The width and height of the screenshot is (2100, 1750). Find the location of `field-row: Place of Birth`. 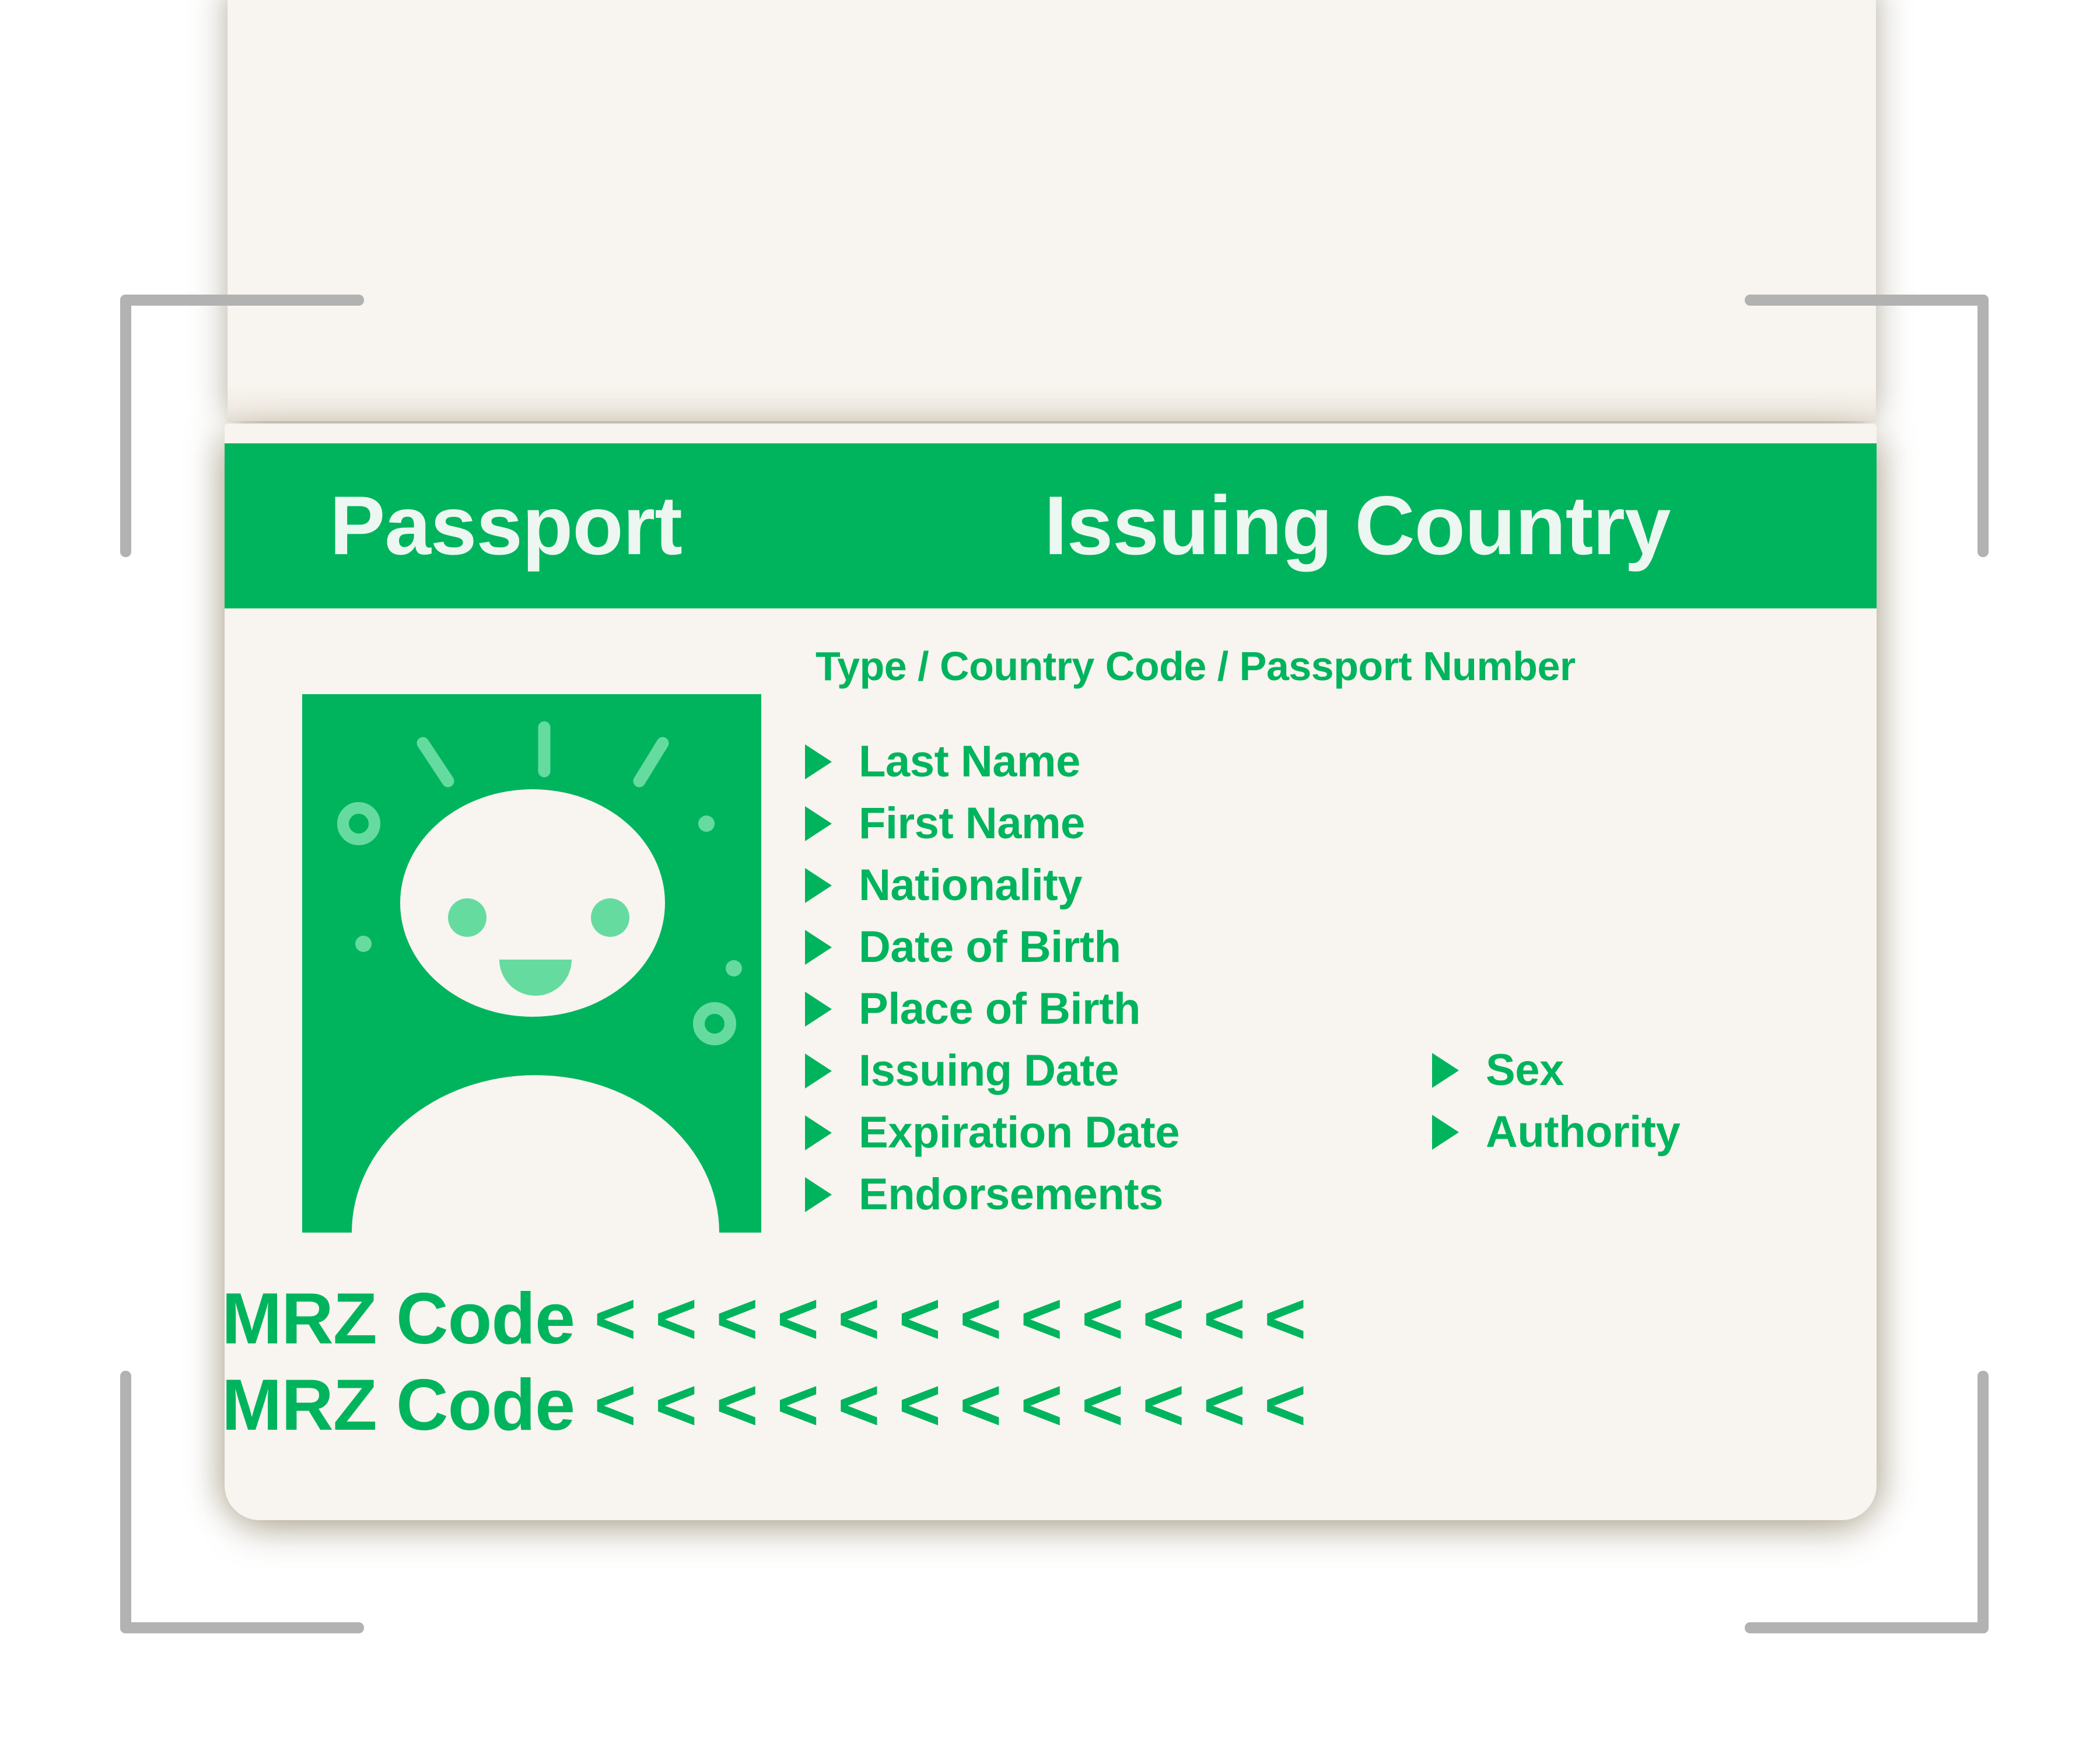

field-row: Place of Birth is located at coordinates (992, 1009).